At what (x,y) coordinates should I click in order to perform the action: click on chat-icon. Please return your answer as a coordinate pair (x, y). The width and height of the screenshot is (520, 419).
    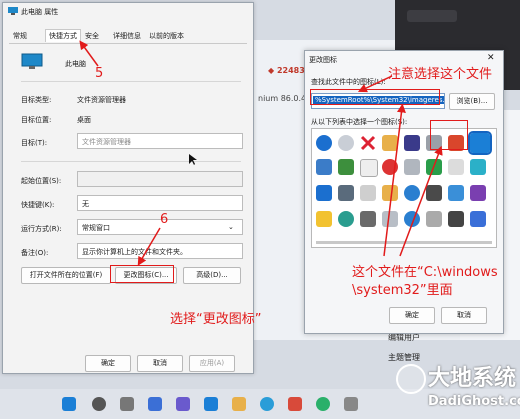
    Looking at the image, I should click on (183, 404).